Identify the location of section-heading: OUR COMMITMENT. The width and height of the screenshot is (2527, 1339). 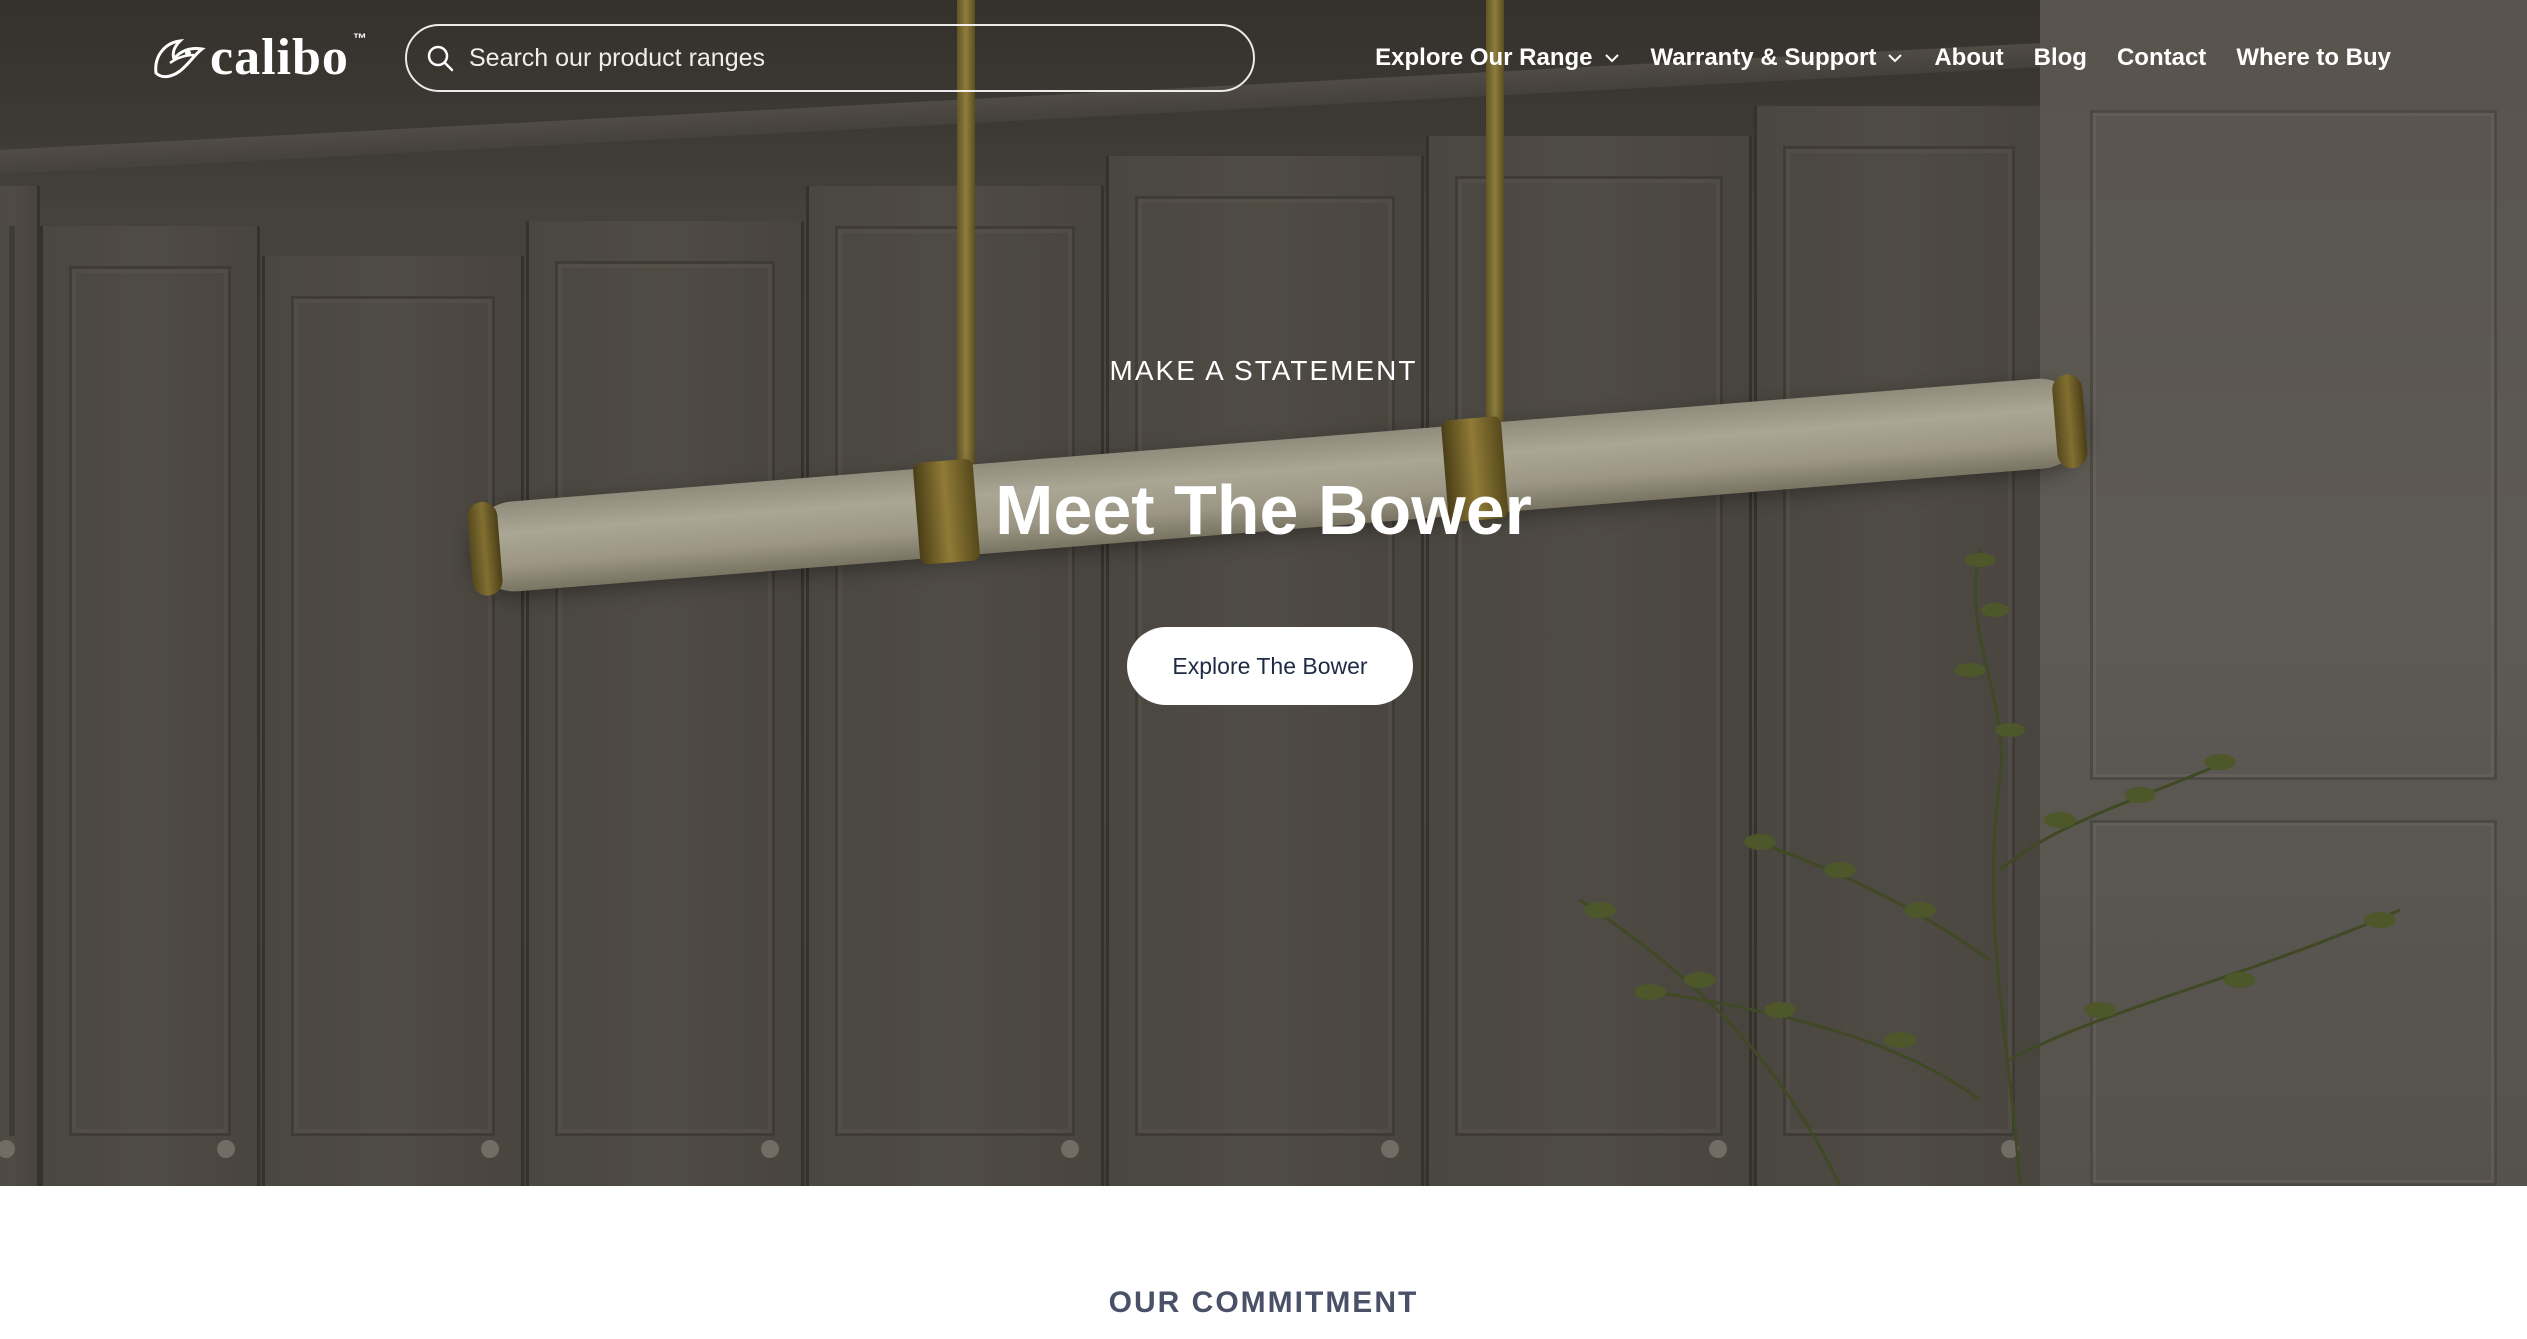
(1263, 1302).